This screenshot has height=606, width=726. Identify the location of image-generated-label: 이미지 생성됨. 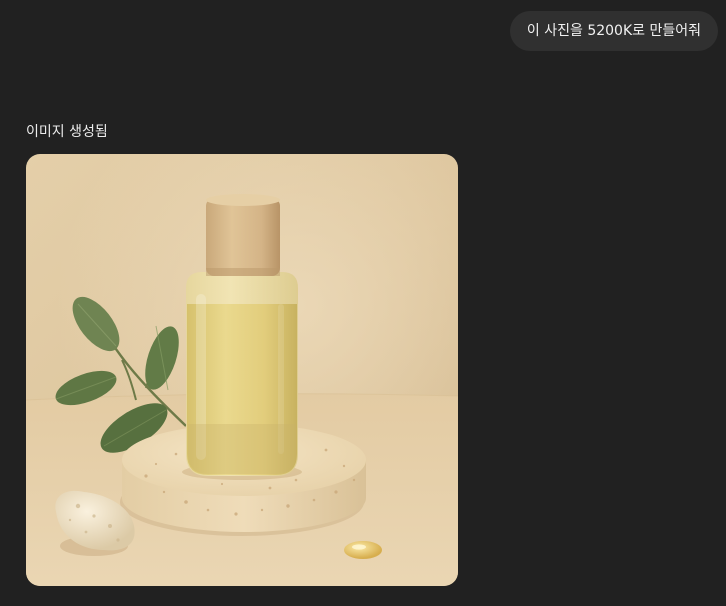
(67, 132).